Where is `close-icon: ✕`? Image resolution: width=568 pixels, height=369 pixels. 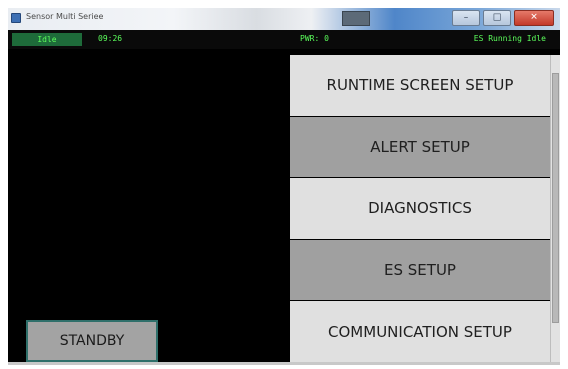
close-icon: ✕ is located at coordinates (534, 17).